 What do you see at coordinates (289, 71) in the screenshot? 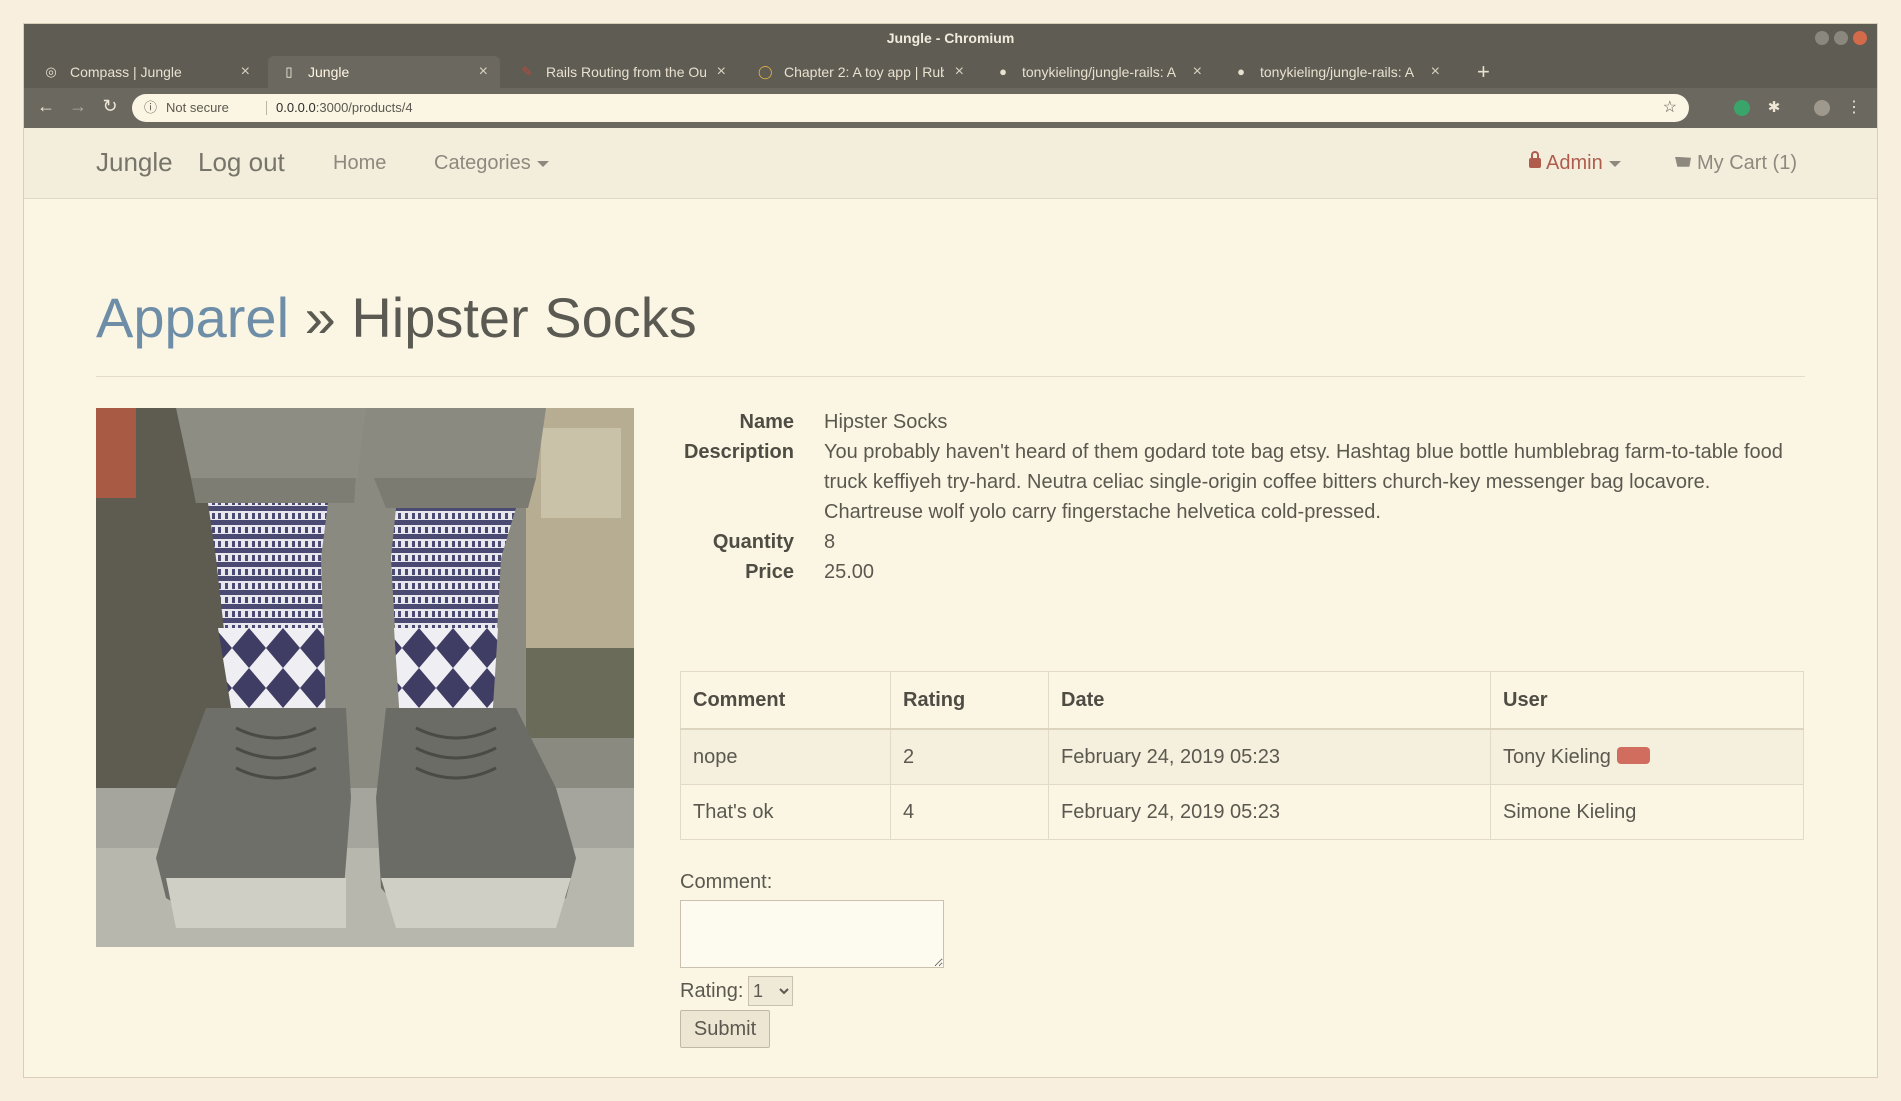
I see `page-icon: ▯` at bounding box center [289, 71].